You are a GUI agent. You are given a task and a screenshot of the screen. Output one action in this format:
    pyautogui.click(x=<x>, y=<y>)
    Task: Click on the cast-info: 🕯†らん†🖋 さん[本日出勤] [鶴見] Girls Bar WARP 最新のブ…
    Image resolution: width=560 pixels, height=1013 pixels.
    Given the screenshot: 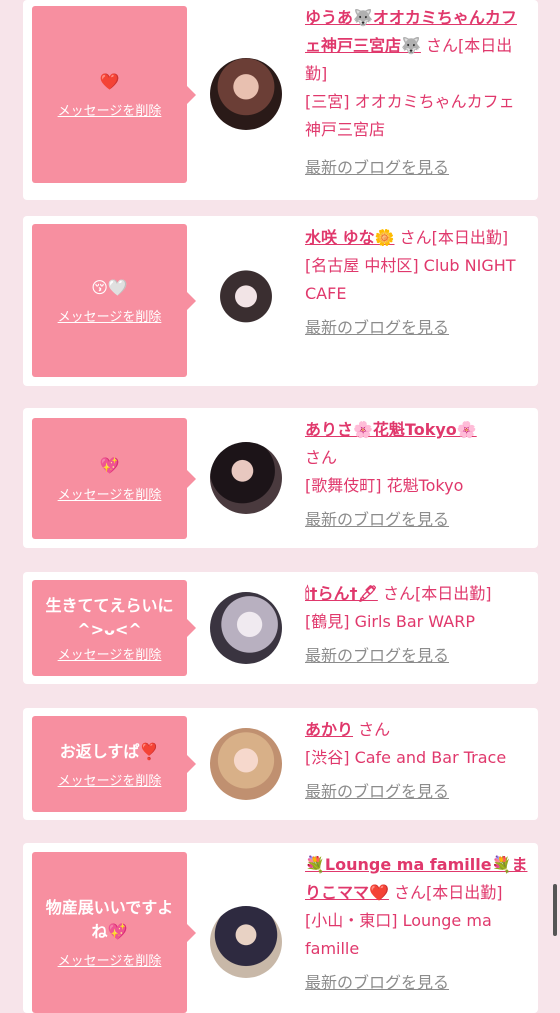 What is the action you would take?
    pyautogui.click(x=417, y=625)
    